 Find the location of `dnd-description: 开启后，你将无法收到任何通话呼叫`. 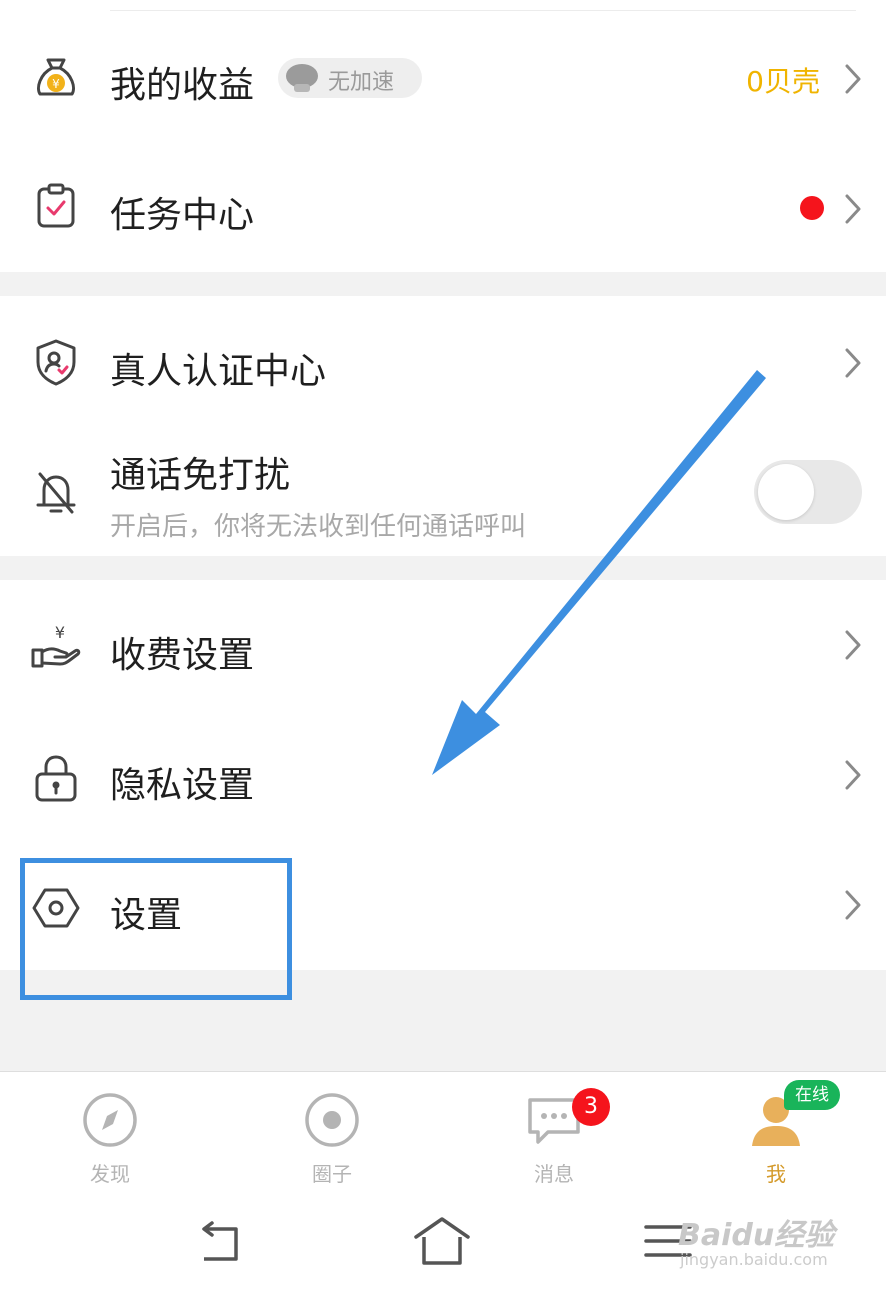

dnd-description: 开启后，你将无法收到任何通话呼叫 is located at coordinates (318, 527).